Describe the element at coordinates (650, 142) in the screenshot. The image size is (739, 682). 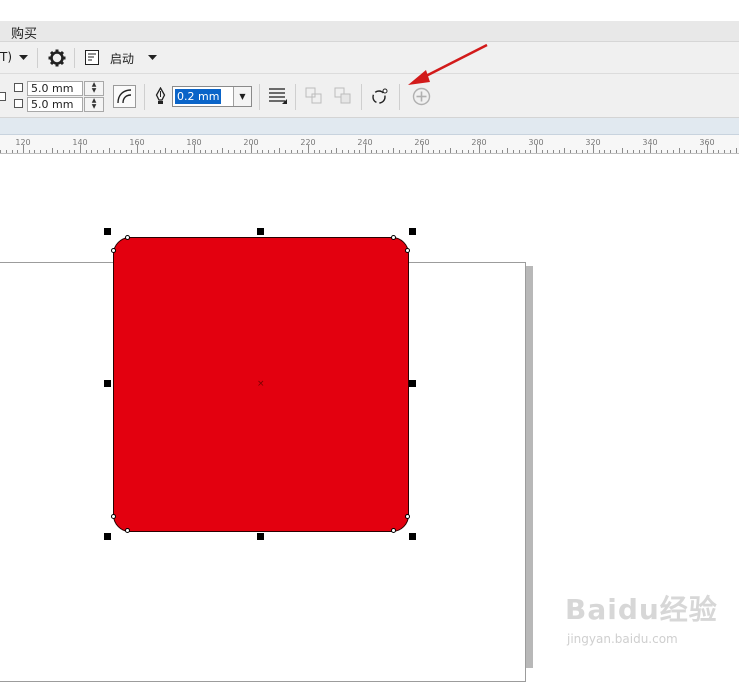
I see `ruler-label: 340` at that location.